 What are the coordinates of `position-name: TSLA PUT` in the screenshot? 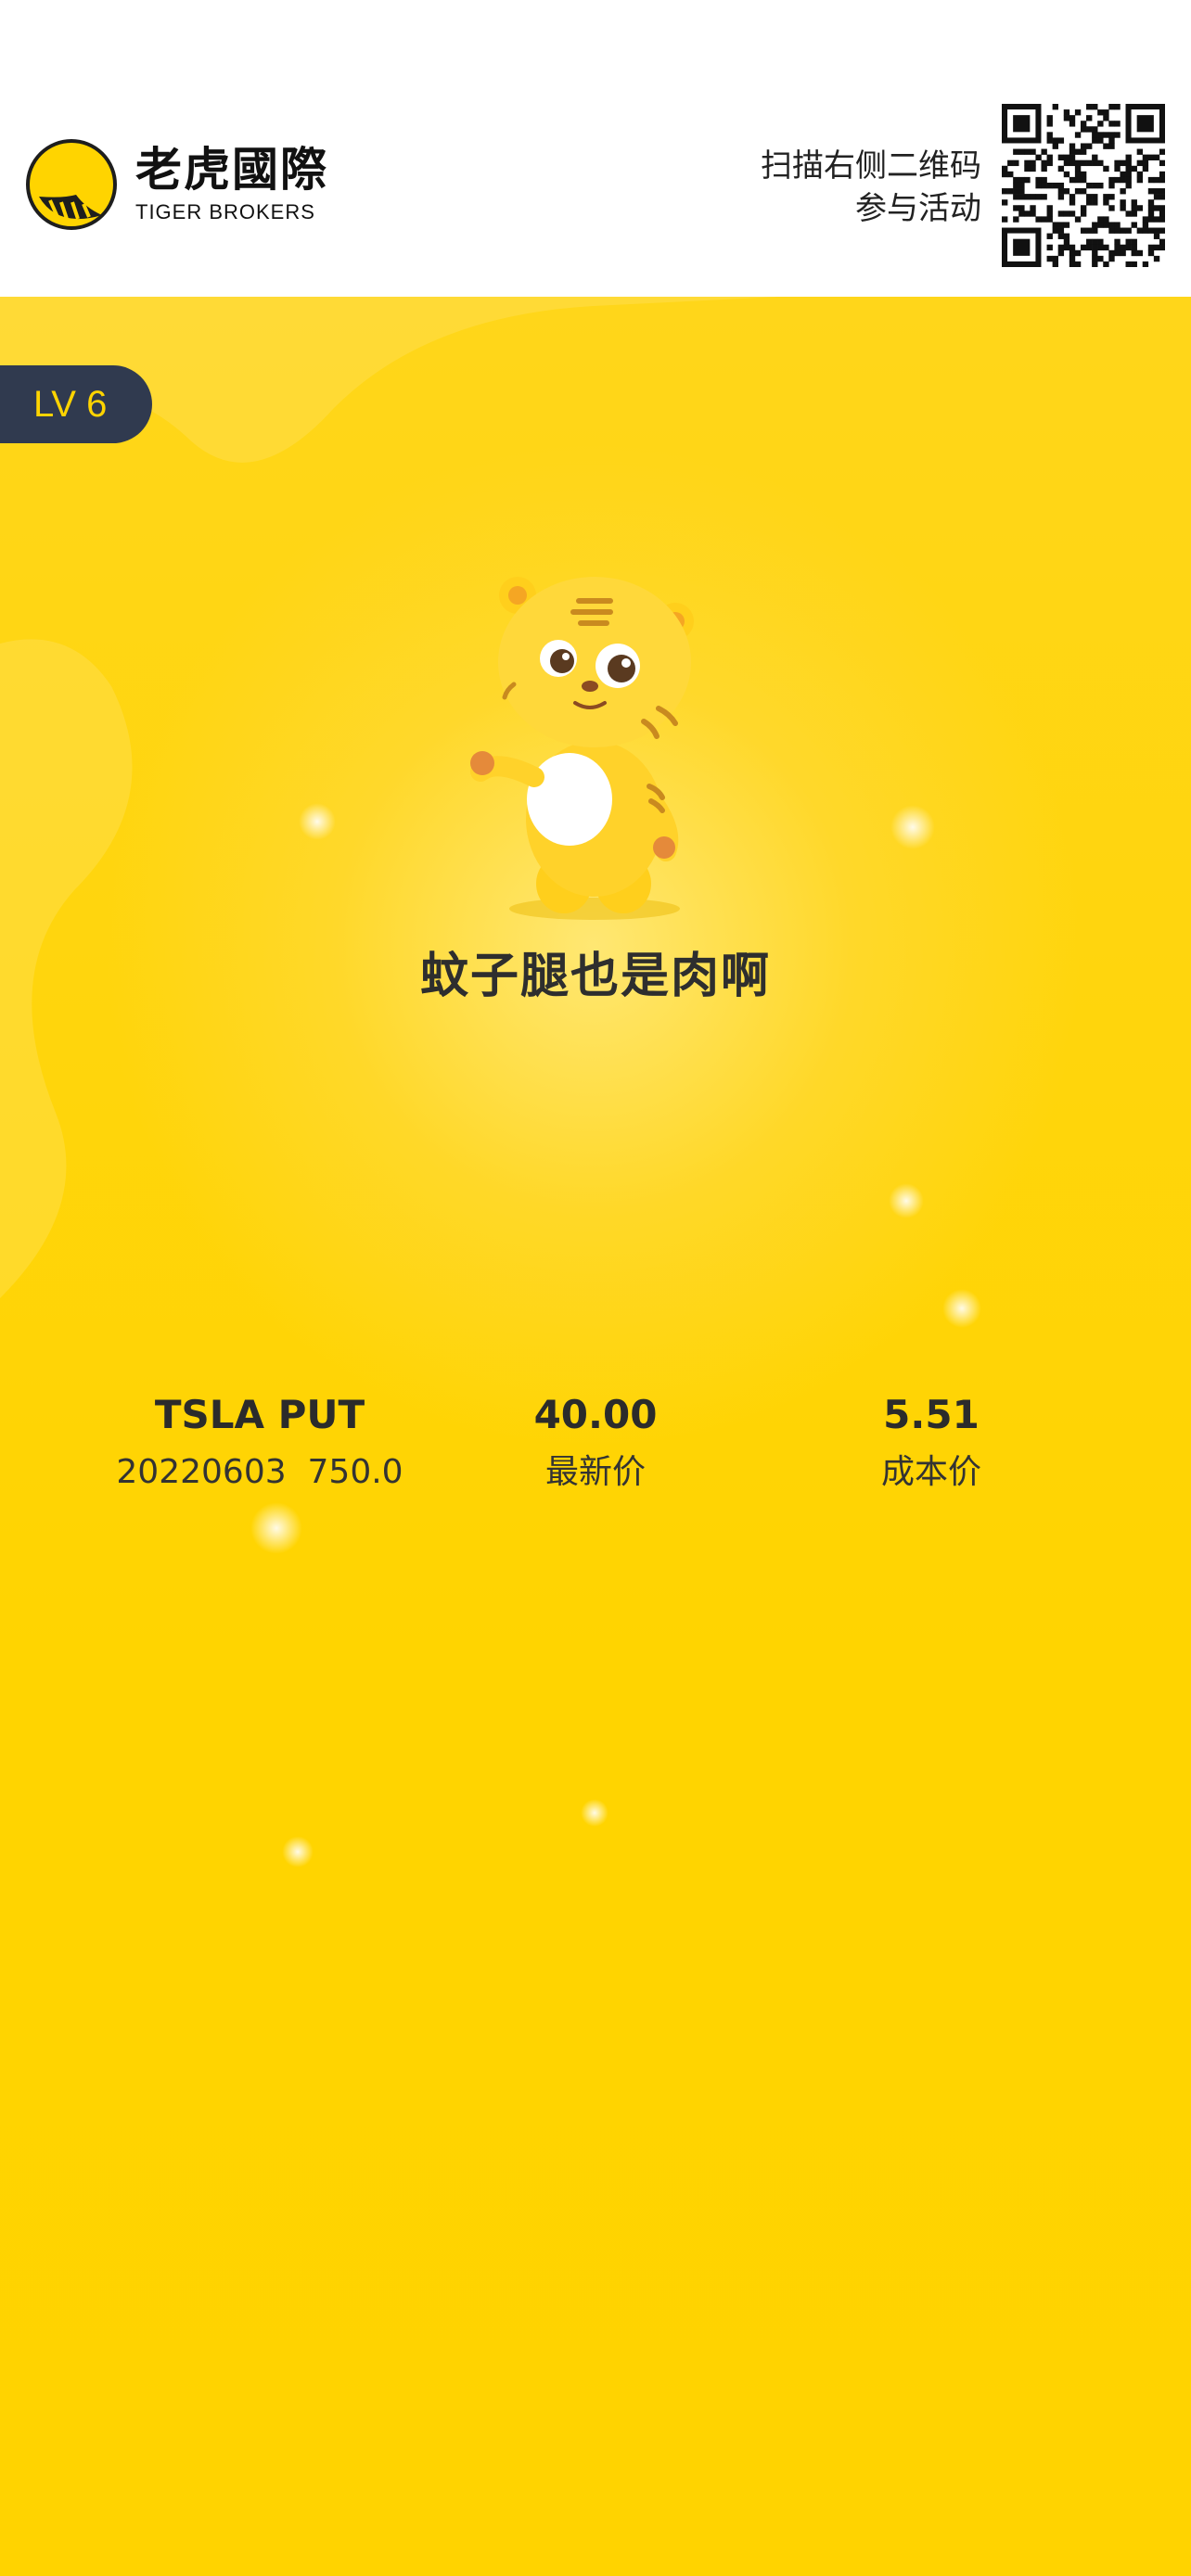 It's located at (259, 1414).